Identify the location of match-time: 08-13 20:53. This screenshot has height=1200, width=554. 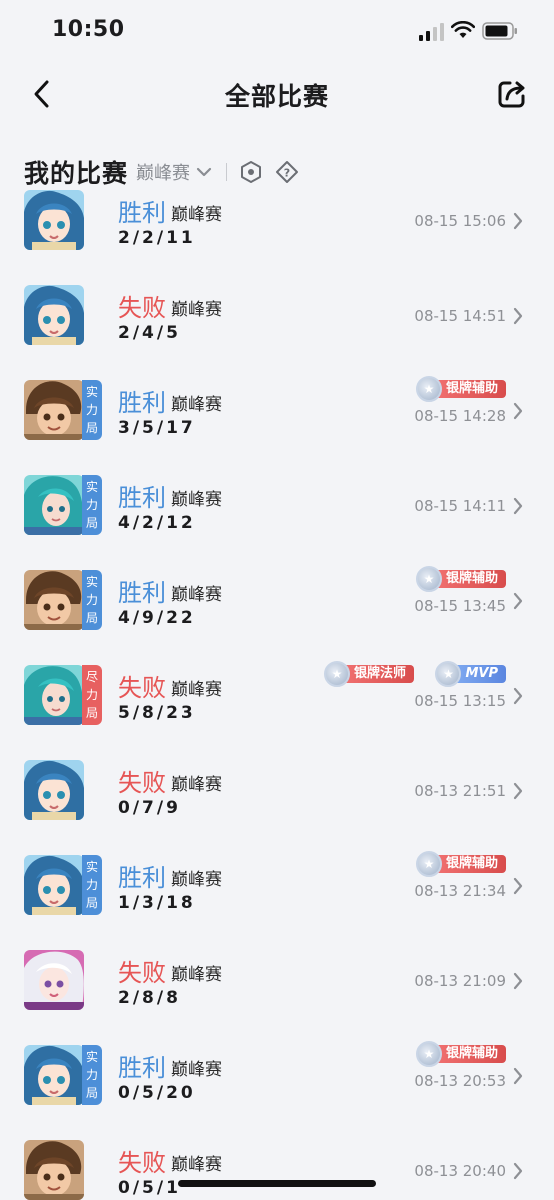
(460, 1081).